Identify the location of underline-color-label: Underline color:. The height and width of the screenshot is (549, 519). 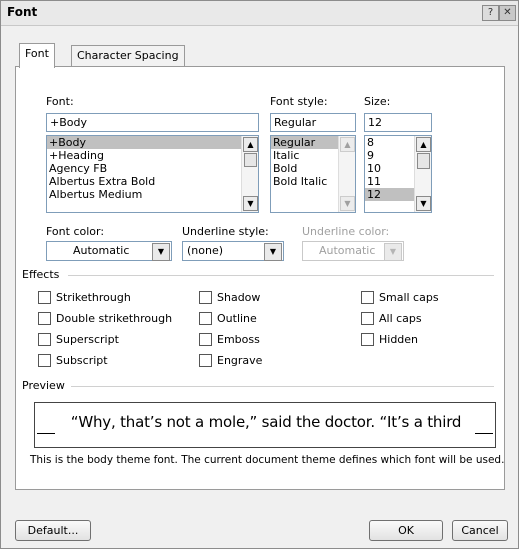
(346, 231).